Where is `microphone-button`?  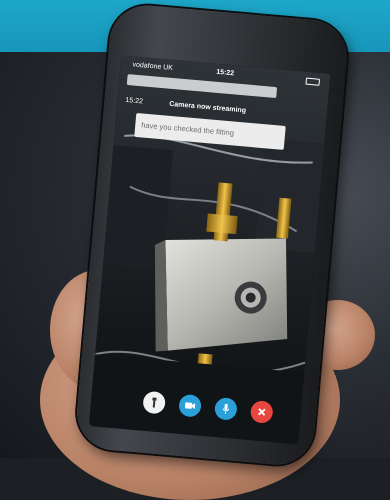
microphone-button is located at coordinates (225, 408).